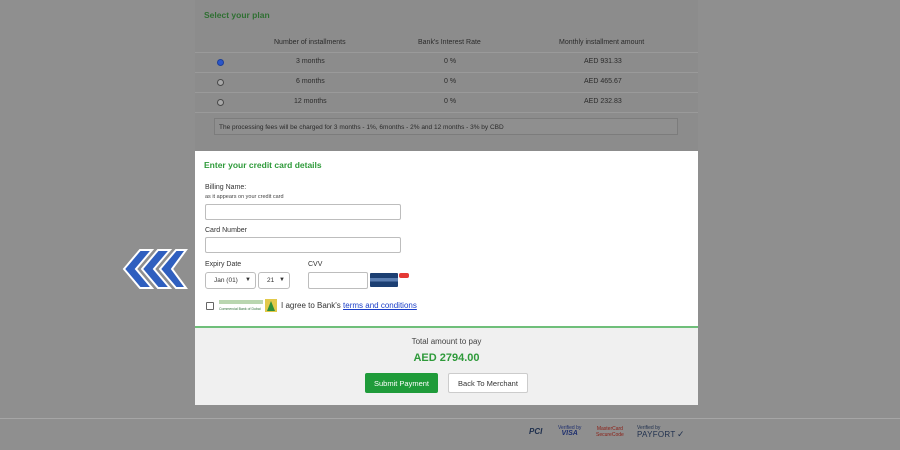 This screenshot has width=900, height=450. I want to click on back-to-merchant-button: Back To Merchant, so click(488, 383).